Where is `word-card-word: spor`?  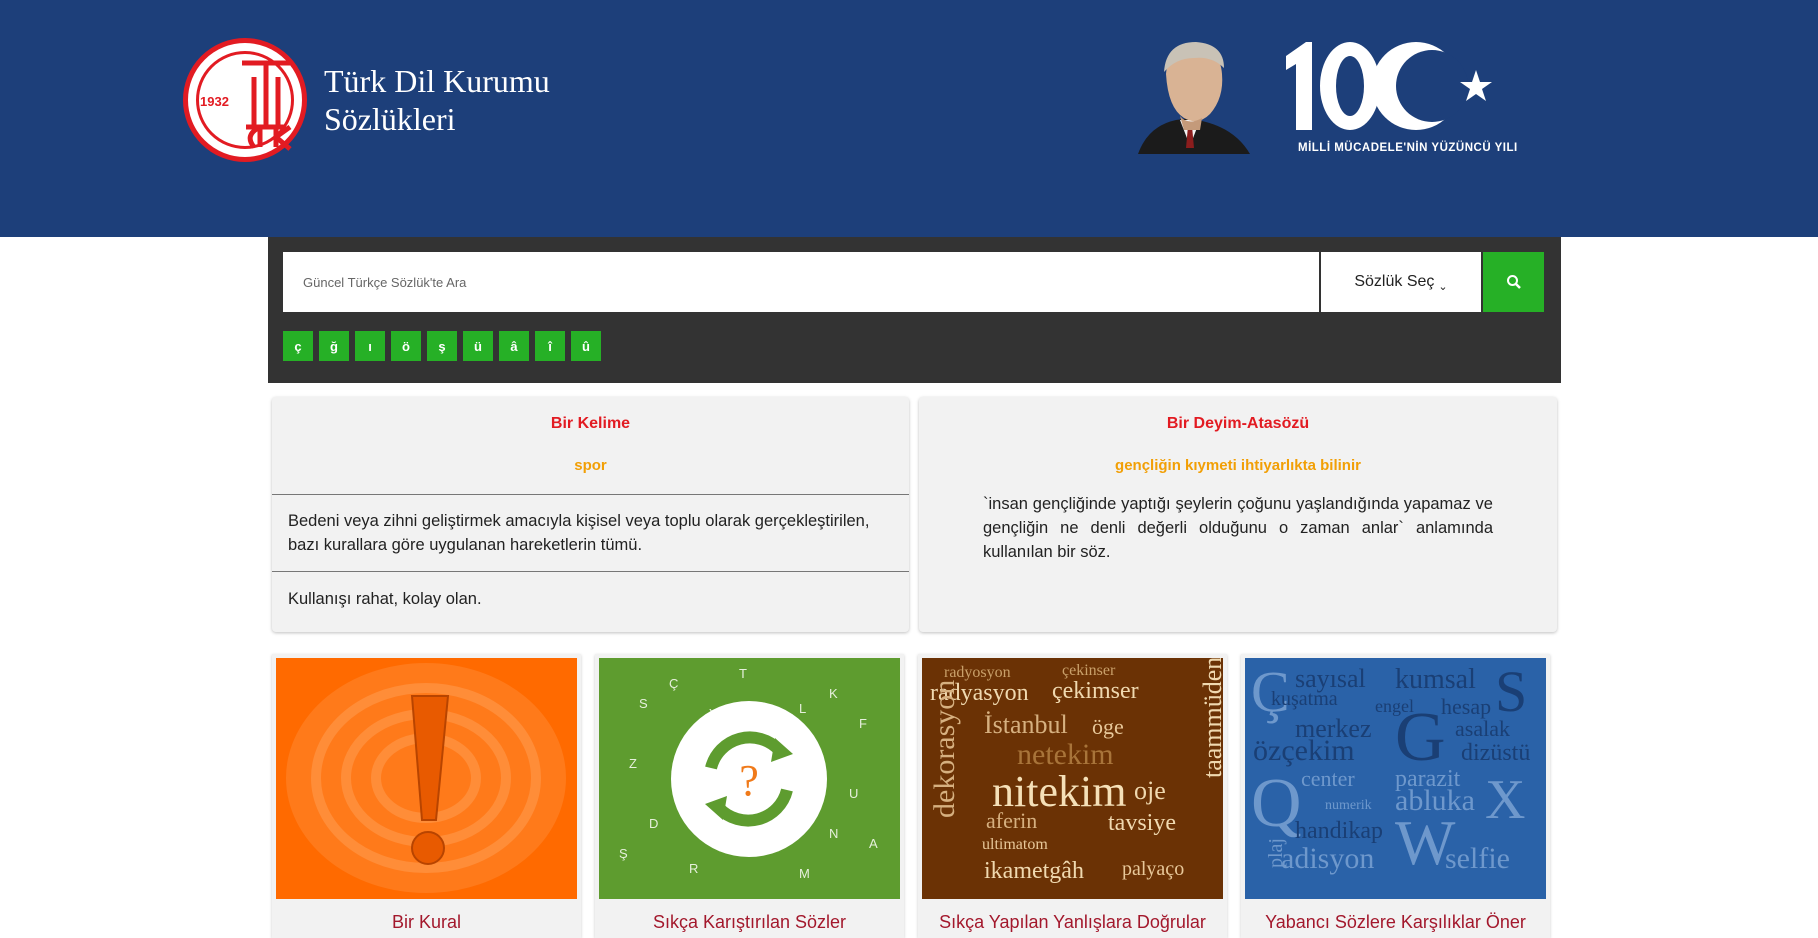 word-card-word: spor is located at coordinates (590, 465).